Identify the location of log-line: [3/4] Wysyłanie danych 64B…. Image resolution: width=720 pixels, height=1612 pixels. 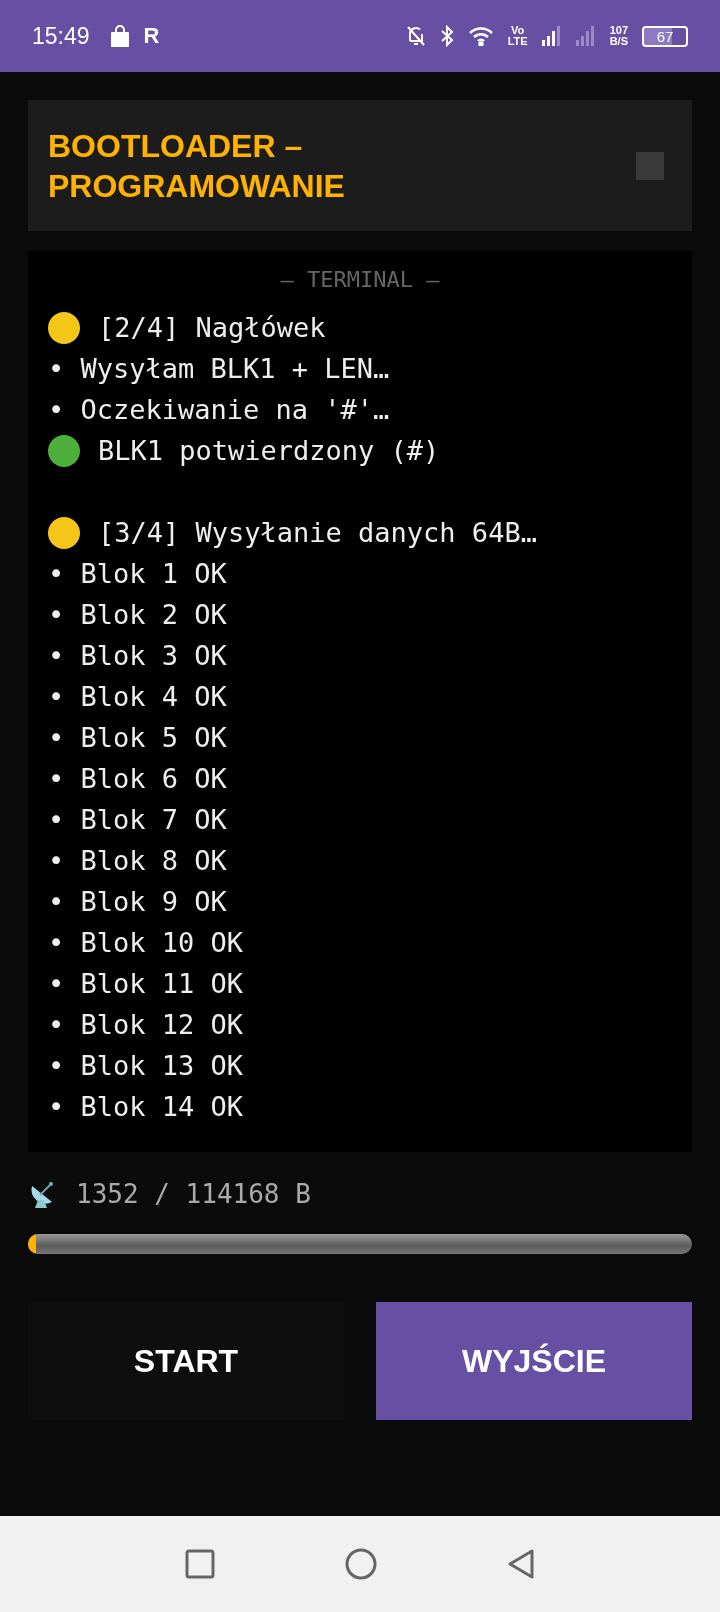
(317, 532).